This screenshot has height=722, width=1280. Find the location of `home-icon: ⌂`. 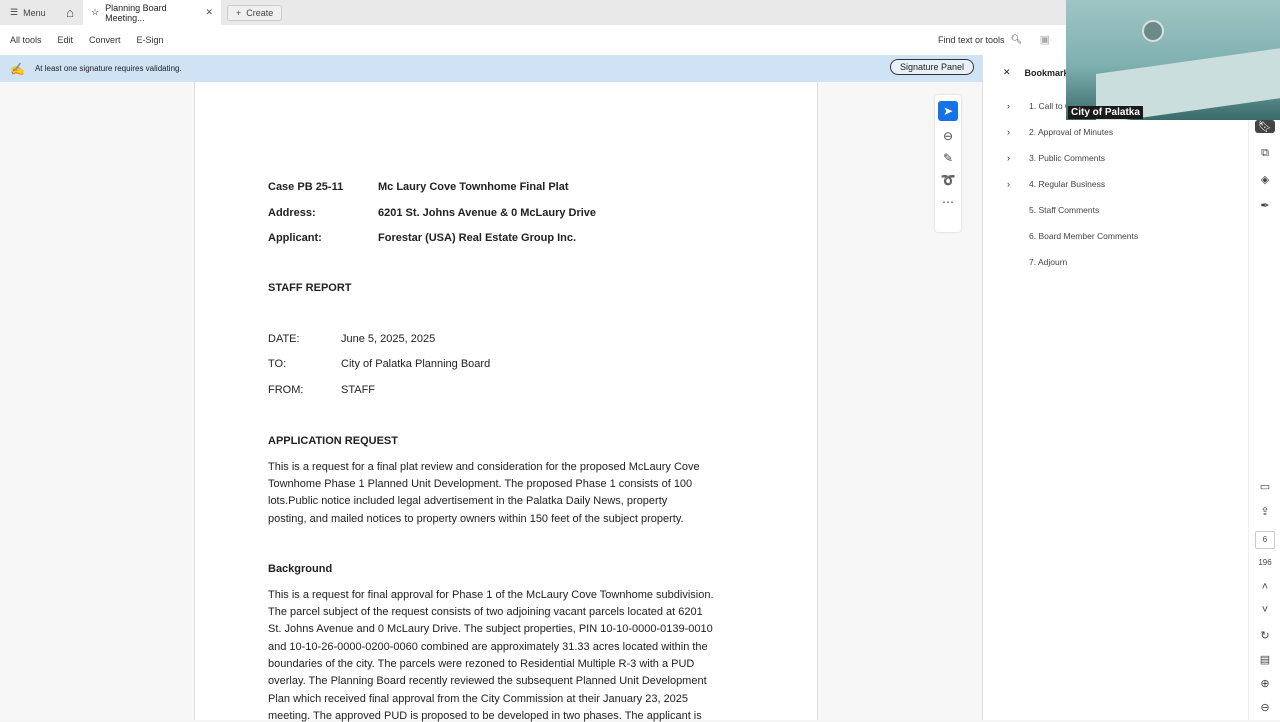

home-icon: ⌂ is located at coordinates (70, 12).